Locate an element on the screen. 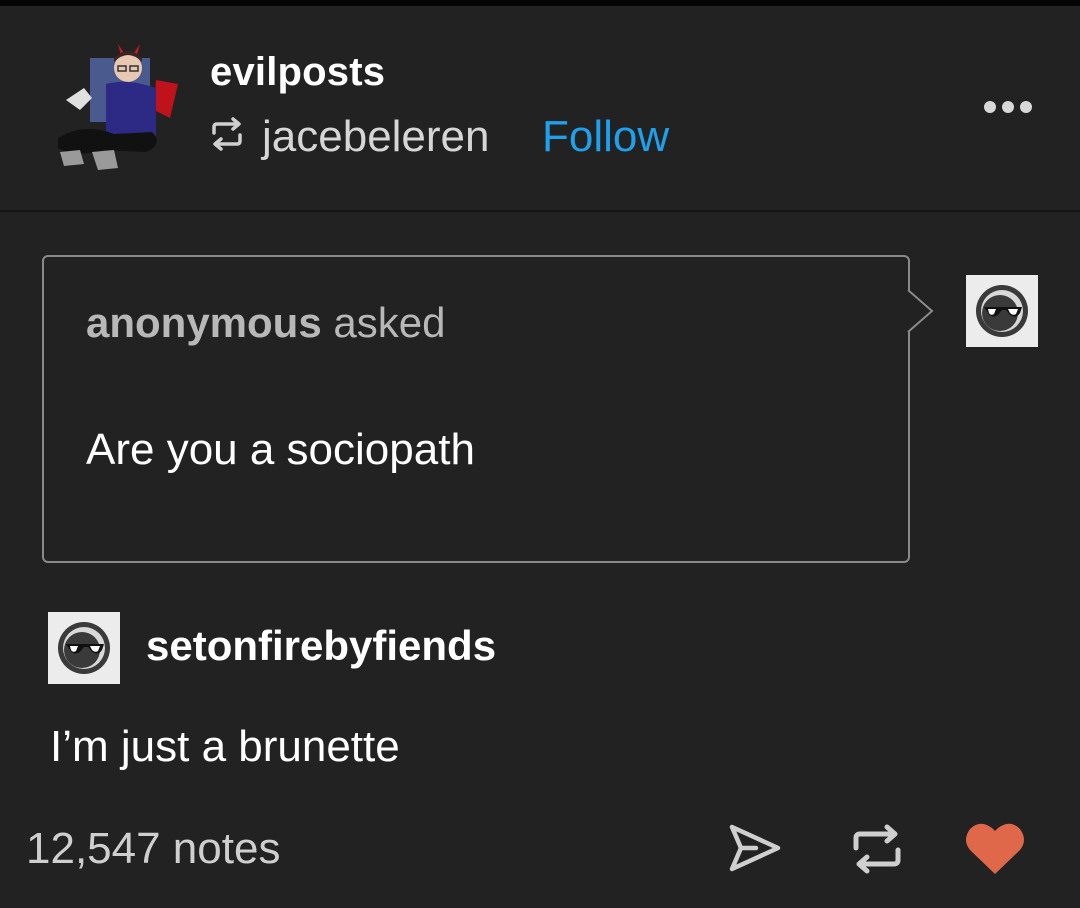  ask-question: Are you a sociopath is located at coordinates (280, 449).